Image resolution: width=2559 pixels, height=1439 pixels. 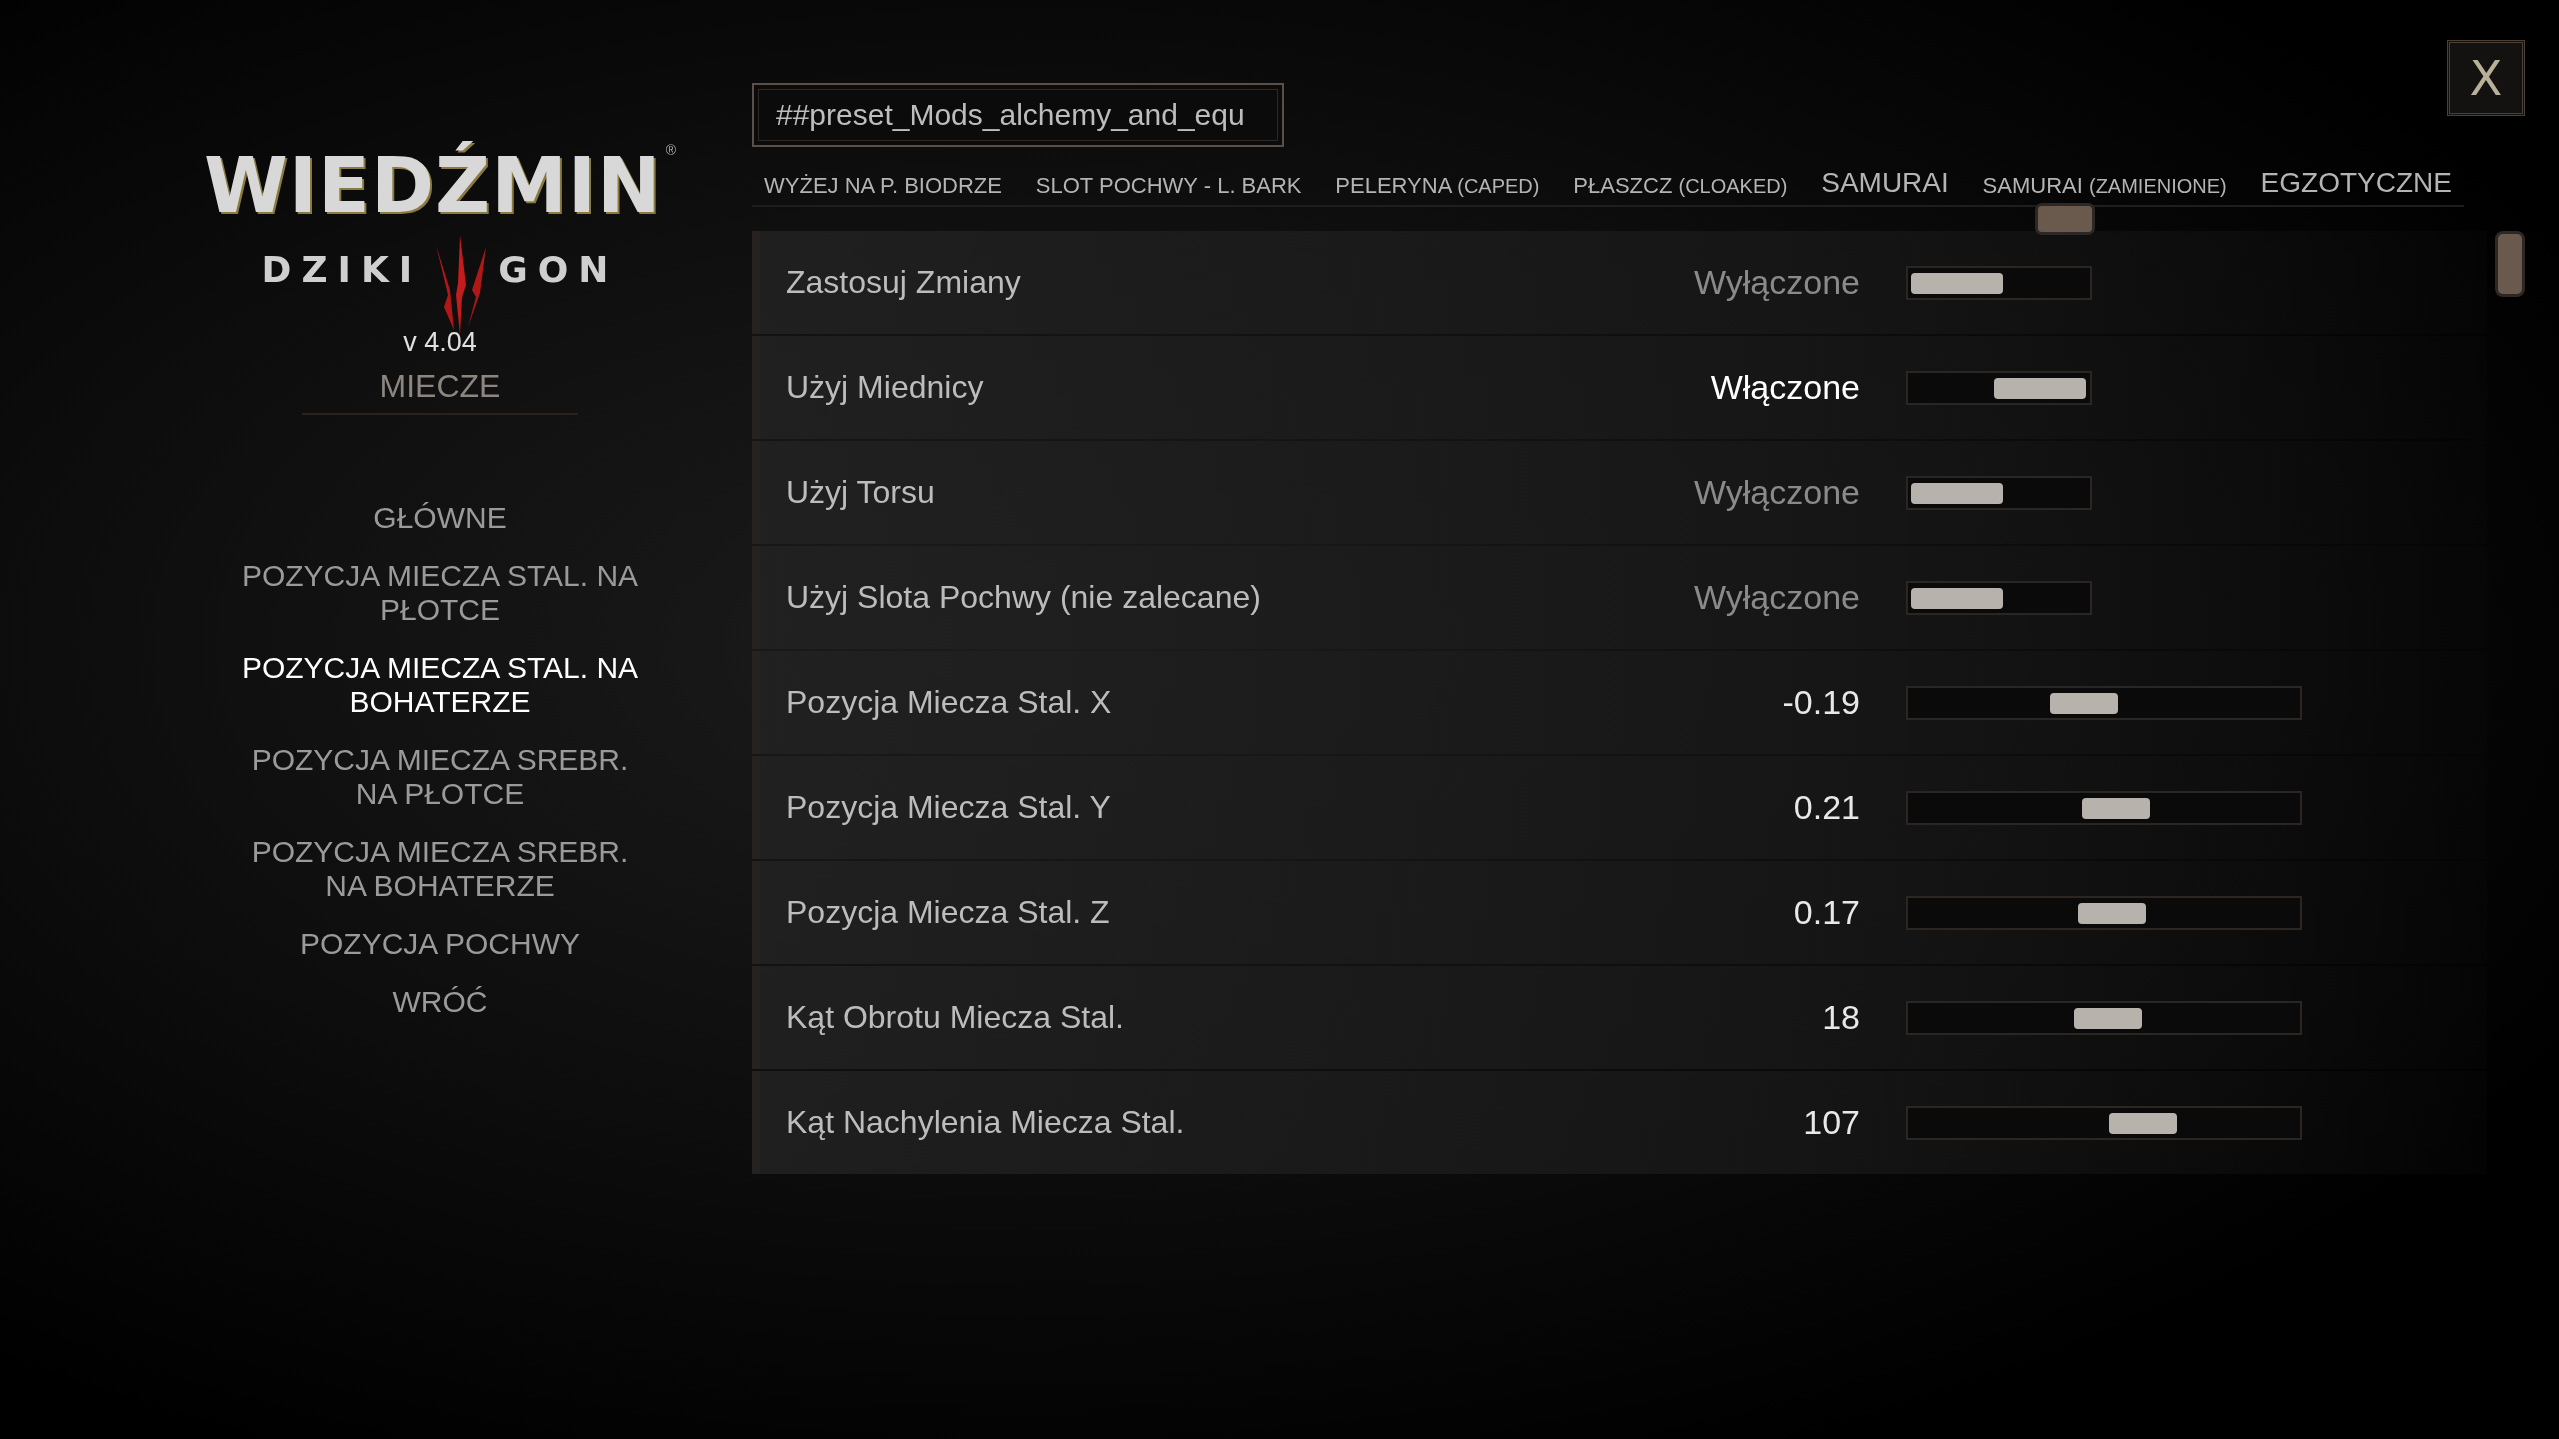 What do you see at coordinates (558, 270) in the screenshot?
I see `logo-subtitle: GON` at bounding box center [558, 270].